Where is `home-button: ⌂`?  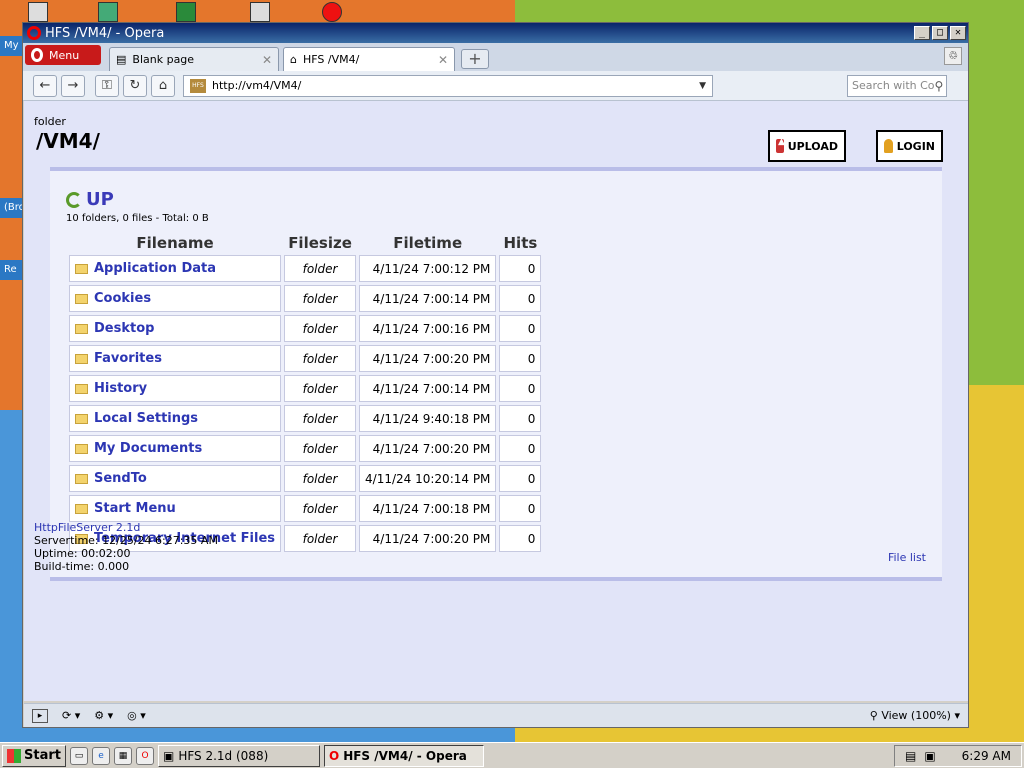
home-button: ⌂ is located at coordinates (163, 85).